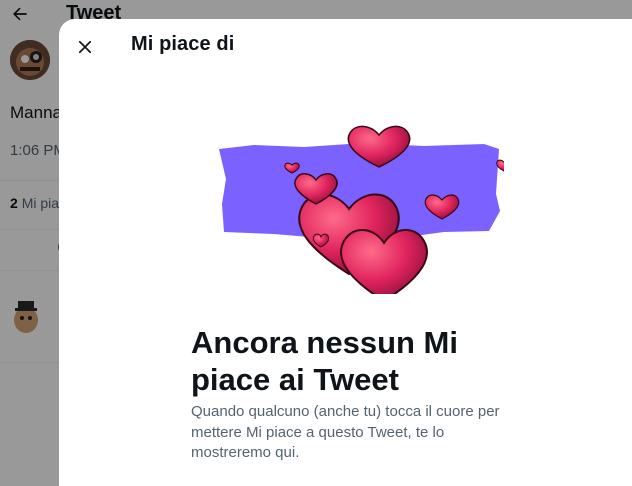 The image size is (632, 486). What do you see at coordinates (324, 361) in the screenshot?
I see `empty-state-title: Ancora nessun Mi piace ai Tweet` at bounding box center [324, 361].